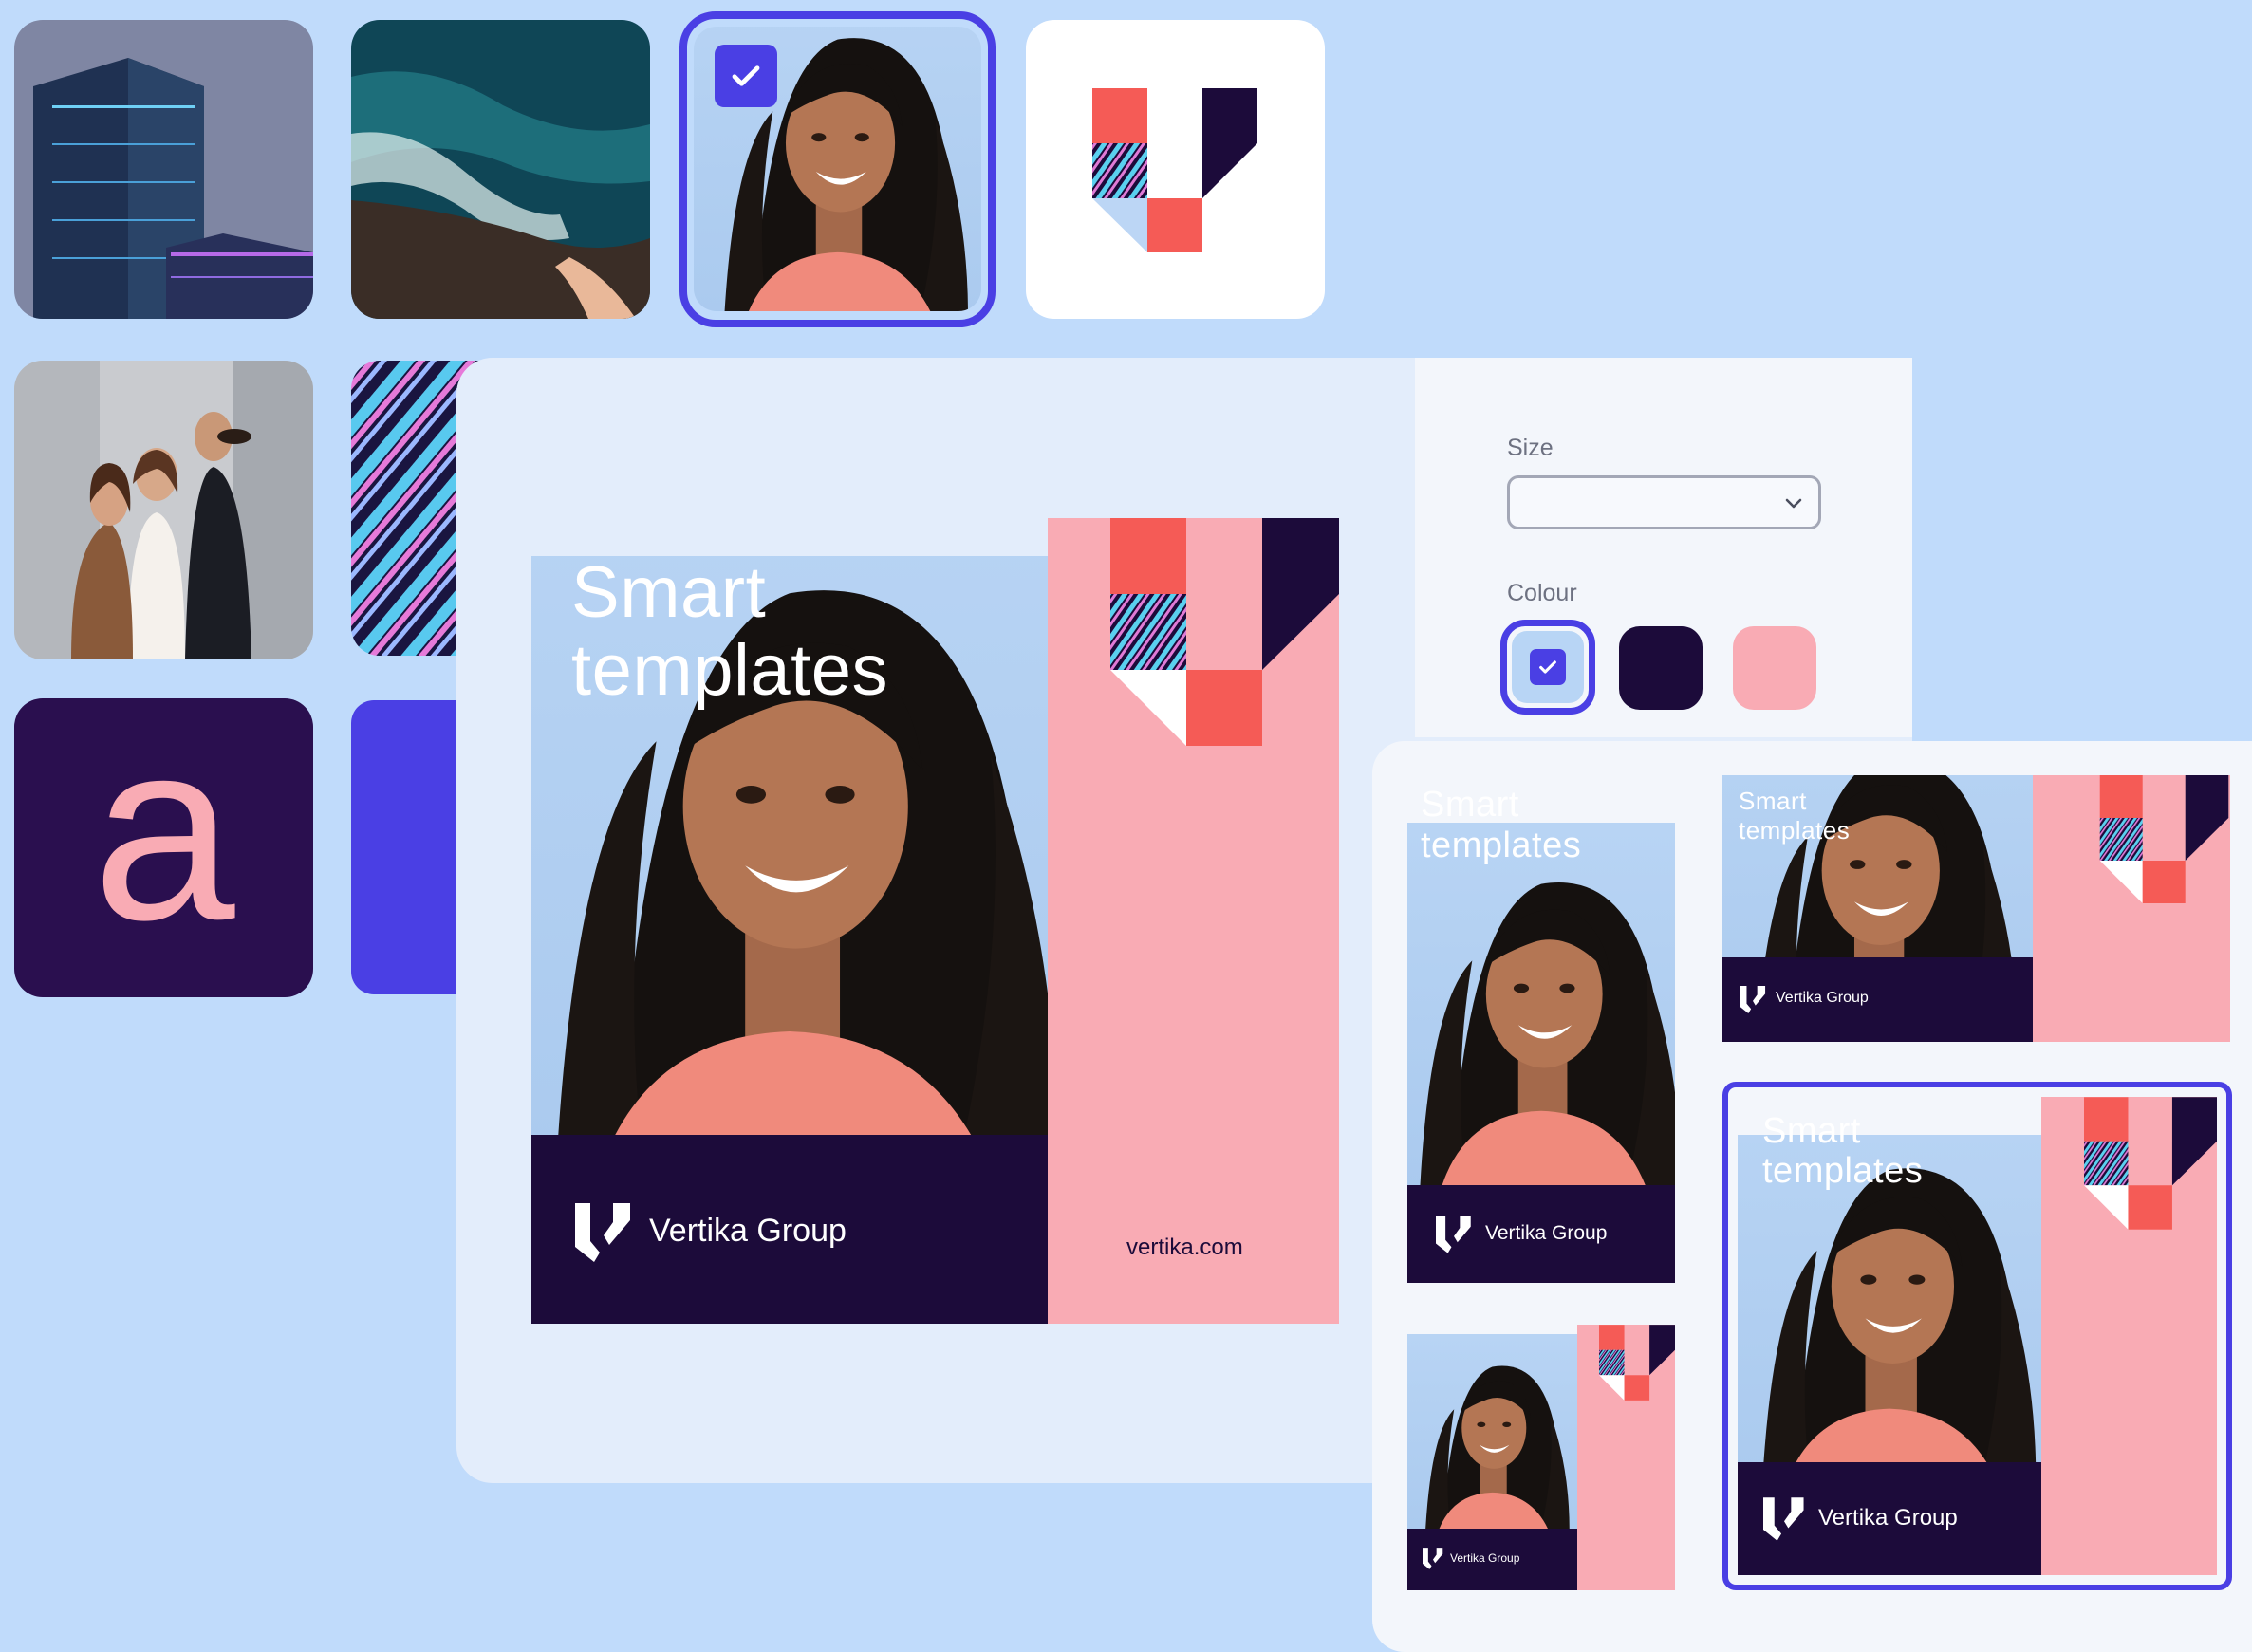 This screenshot has width=2252, height=1652. What do you see at coordinates (1664, 502) in the screenshot?
I see `size-select` at bounding box center [1664, 502].